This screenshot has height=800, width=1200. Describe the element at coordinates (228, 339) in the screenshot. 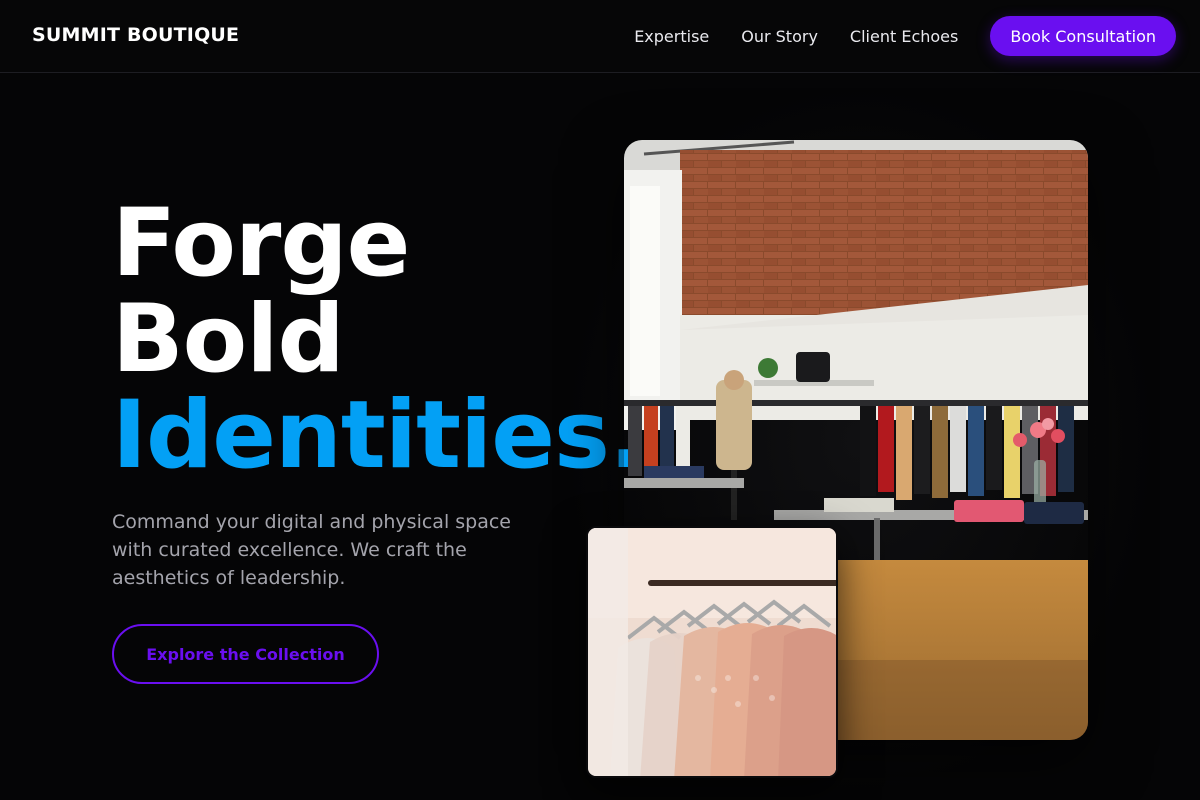

I see `headline-line-2: Bold` at that location.